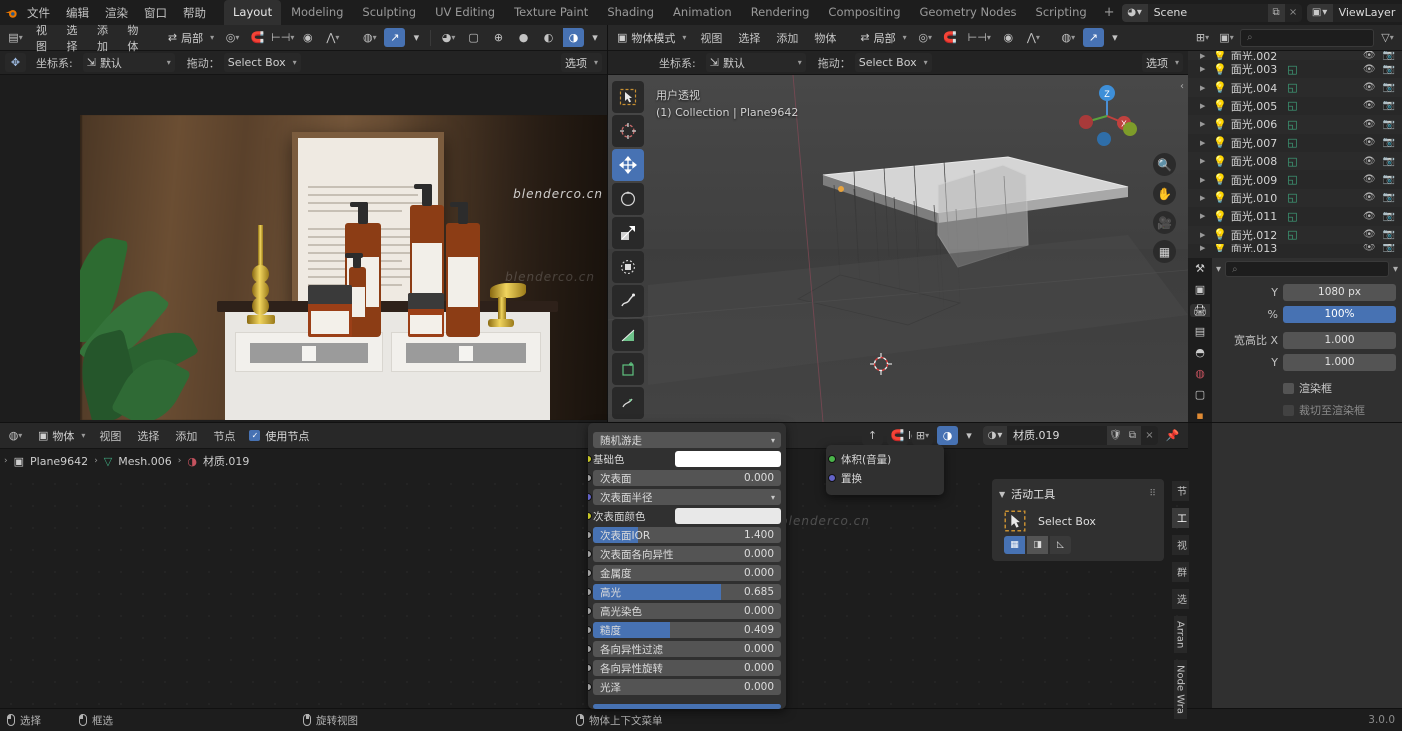 The width and height of the screenshot is (1402, 731). I want to click on viewport-gizmo-dropdown: ▾, so click(1114, 37).